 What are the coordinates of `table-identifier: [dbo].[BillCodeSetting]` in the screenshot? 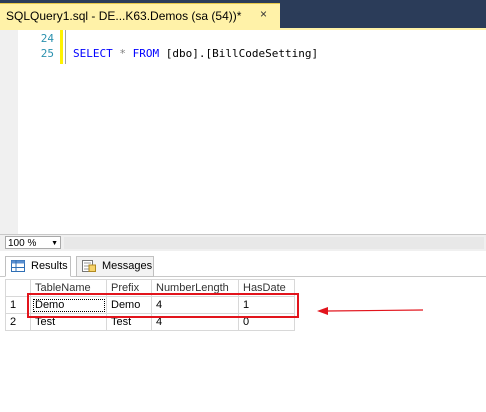 It's located at (239, 53).